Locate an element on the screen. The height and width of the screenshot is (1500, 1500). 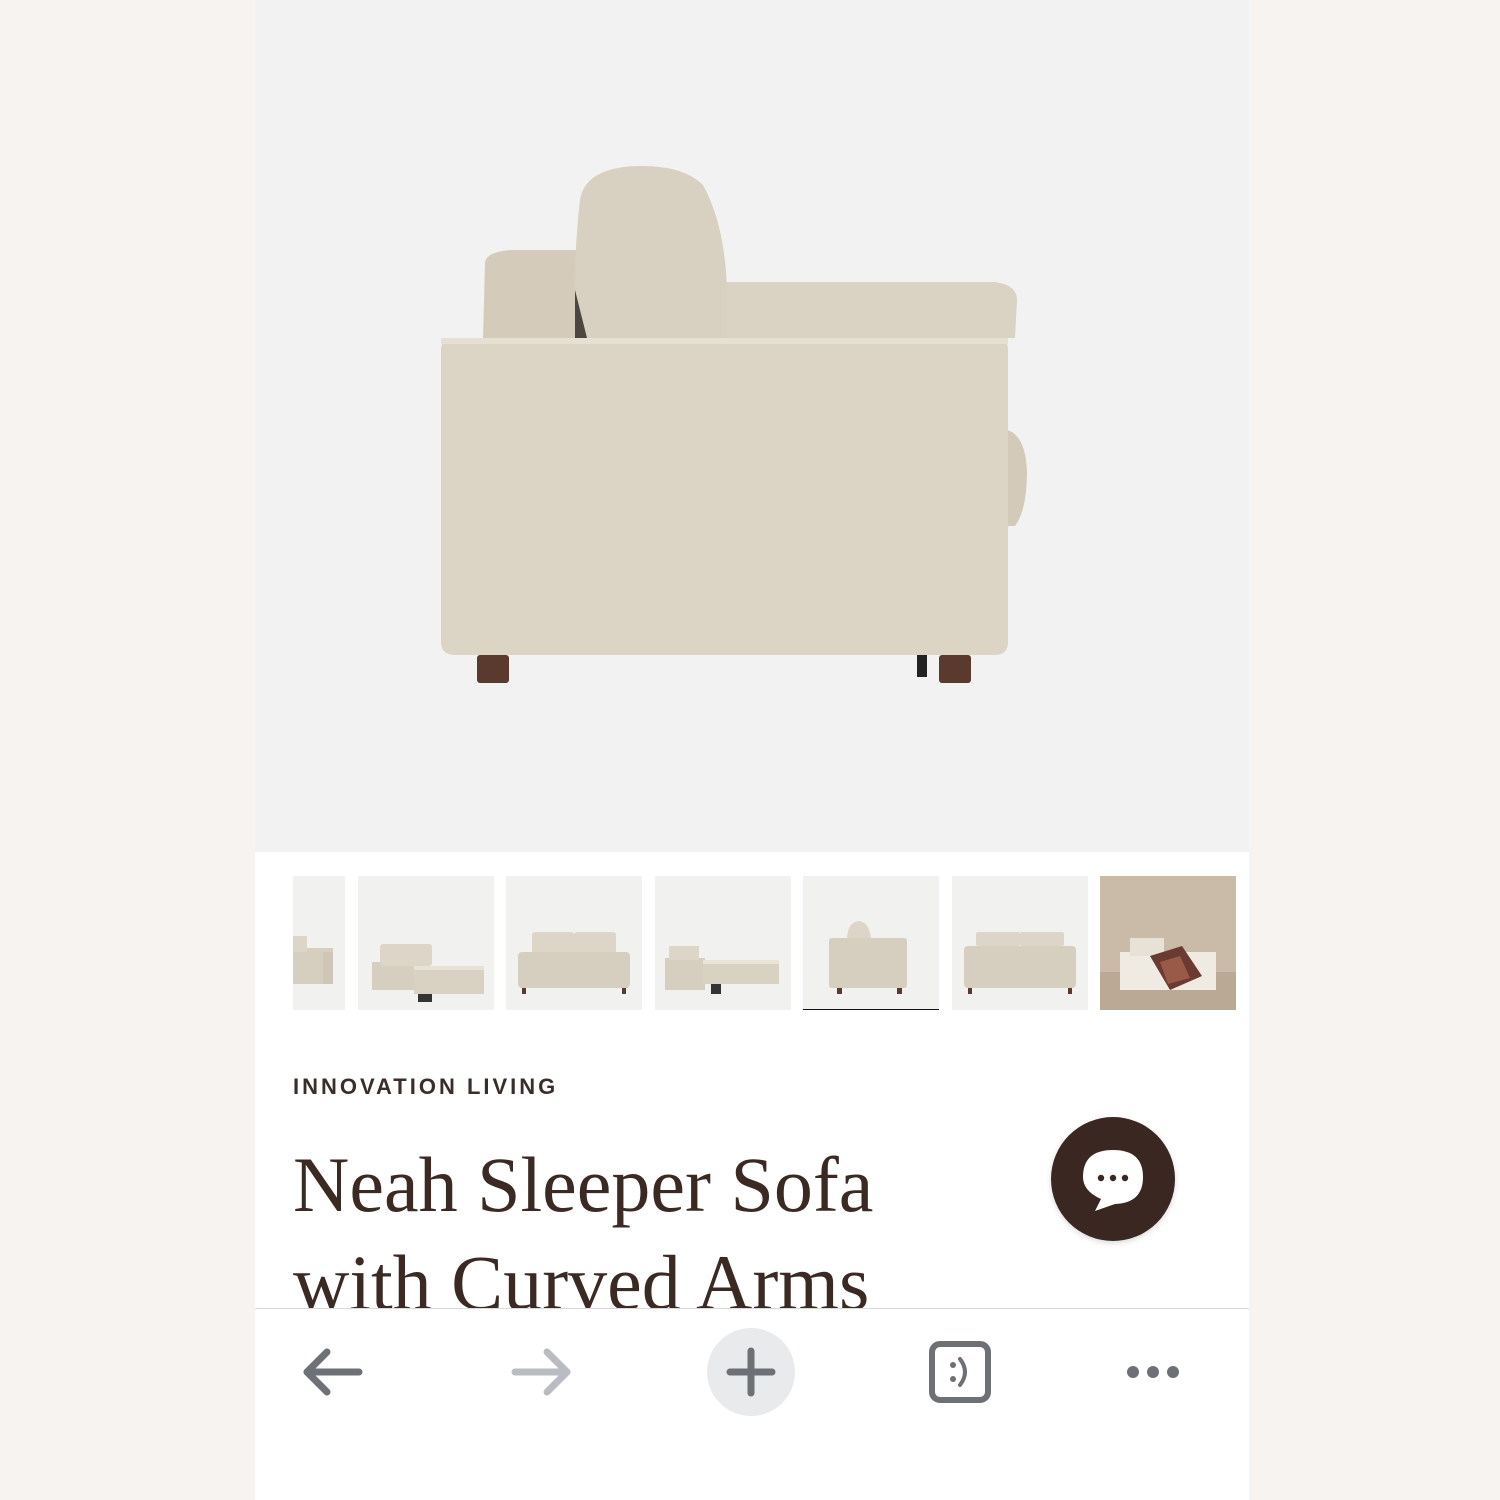
browser-toolbar is located at coordinates (752, 1404).